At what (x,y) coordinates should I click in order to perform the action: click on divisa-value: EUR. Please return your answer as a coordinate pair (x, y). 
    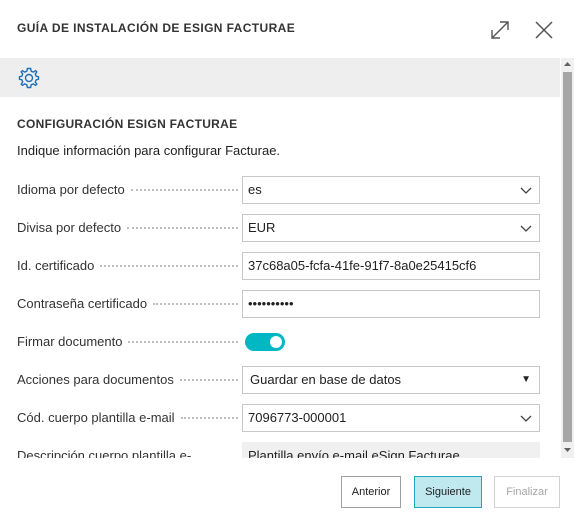
    Looking at the image, I should click on (262, 227).